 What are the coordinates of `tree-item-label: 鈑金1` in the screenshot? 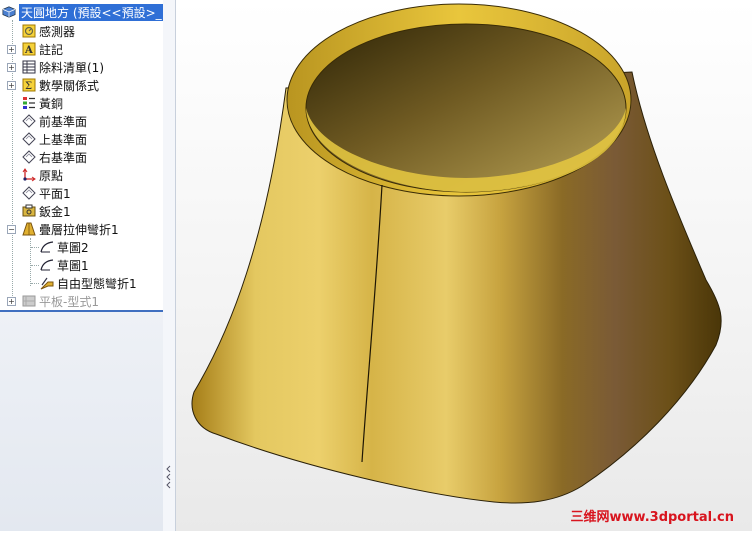 It's located at (55, 211).